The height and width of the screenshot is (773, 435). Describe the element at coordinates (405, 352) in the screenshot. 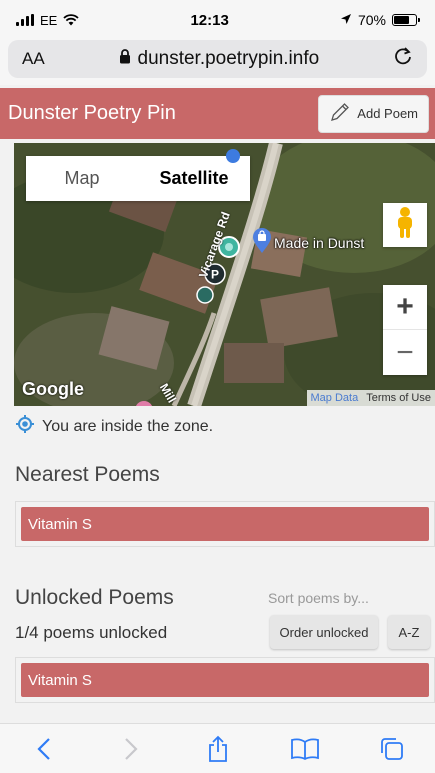

I see `zoom-out-button: −` at that location.